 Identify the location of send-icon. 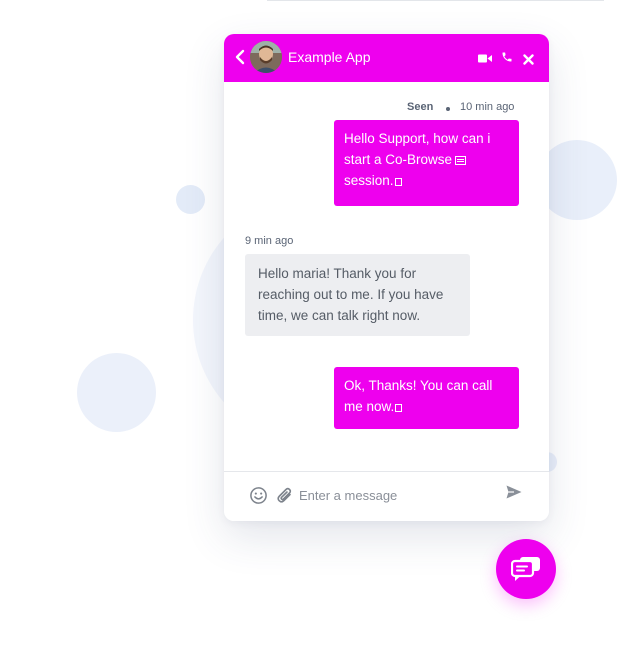
(514, 494).